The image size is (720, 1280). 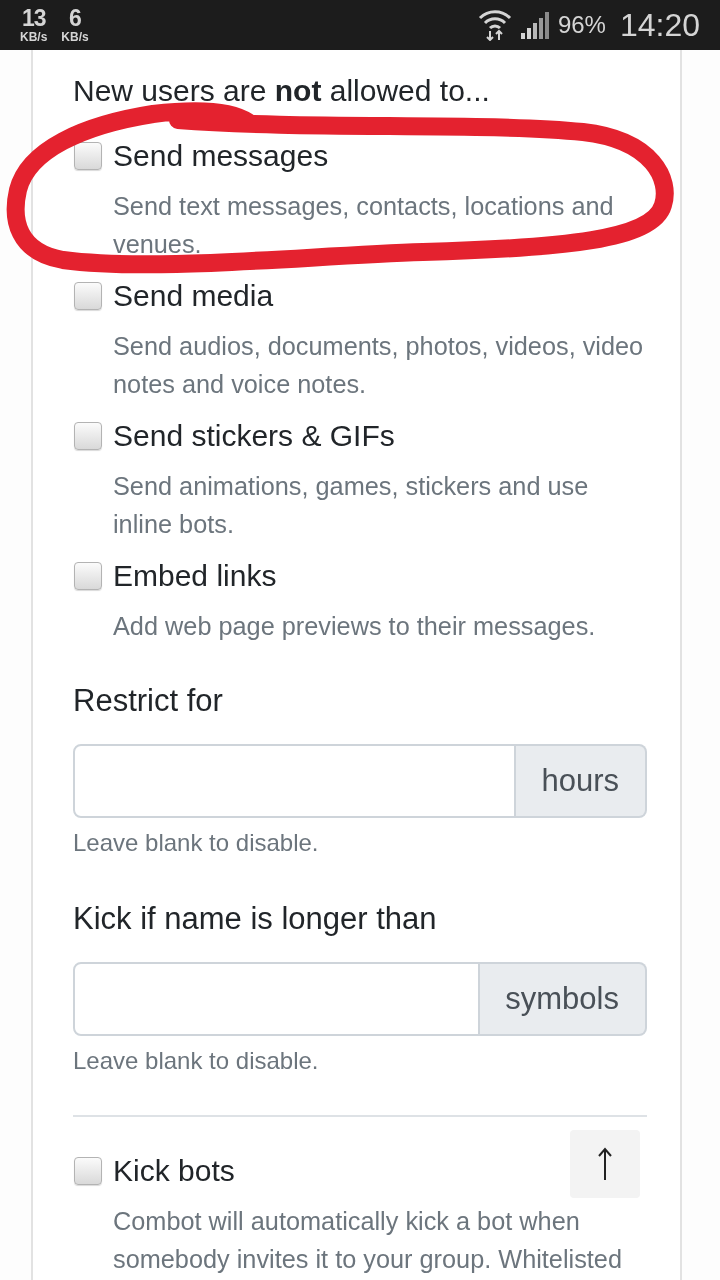 I want to click on option-description: Send audios, documents, photos, videos, video notes and voice notes., so click(x=378, y=365).